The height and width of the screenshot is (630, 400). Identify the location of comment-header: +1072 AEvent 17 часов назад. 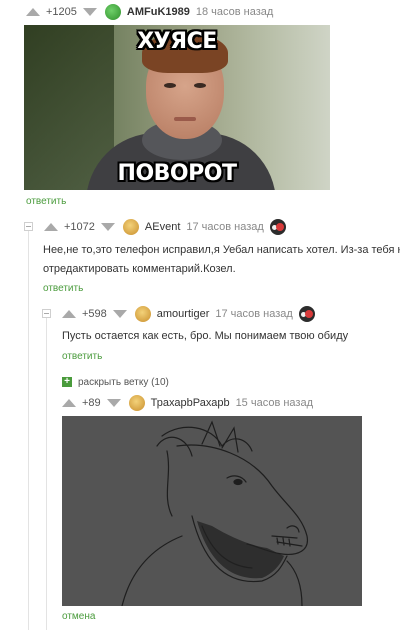
(165, 227).